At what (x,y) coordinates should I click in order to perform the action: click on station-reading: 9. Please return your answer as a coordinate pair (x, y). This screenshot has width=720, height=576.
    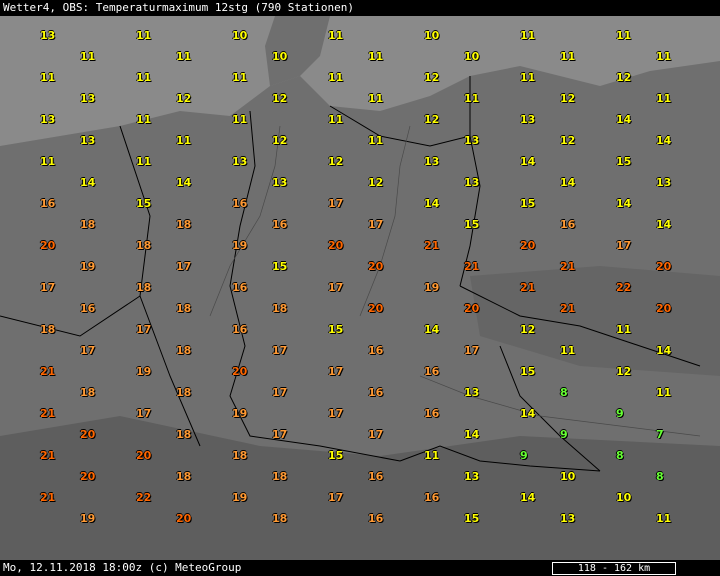
    Looking at the image, I should click on (524, 455).